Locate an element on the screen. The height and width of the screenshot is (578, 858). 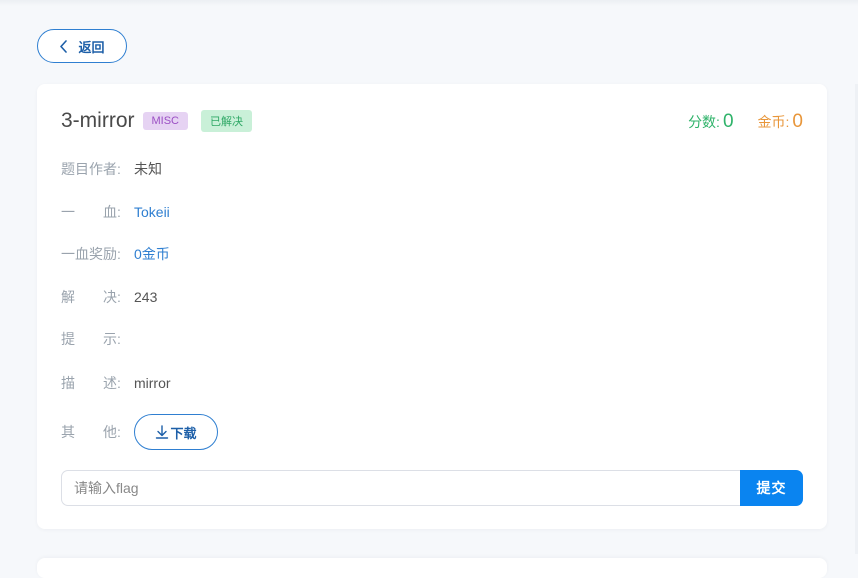
info-row-other: 其 他: 下载 is located at coordinates (139, 432).